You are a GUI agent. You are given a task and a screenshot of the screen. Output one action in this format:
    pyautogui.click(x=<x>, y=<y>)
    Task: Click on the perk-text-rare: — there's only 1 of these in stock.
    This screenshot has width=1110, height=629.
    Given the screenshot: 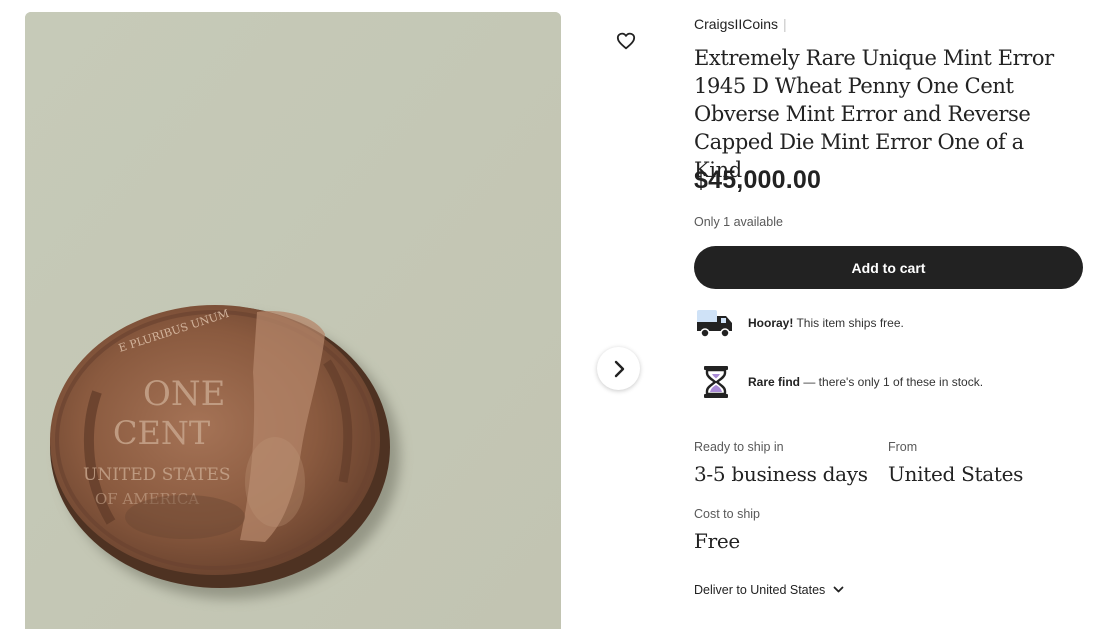 What is the action you would take?
    pyautogui.click(x=892, y=382)
    